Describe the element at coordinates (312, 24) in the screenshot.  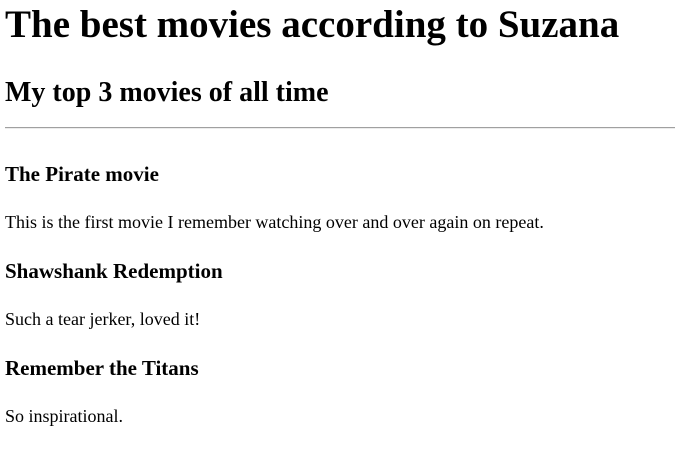
I see `page-title: The best movies according to Suzana` at that location.